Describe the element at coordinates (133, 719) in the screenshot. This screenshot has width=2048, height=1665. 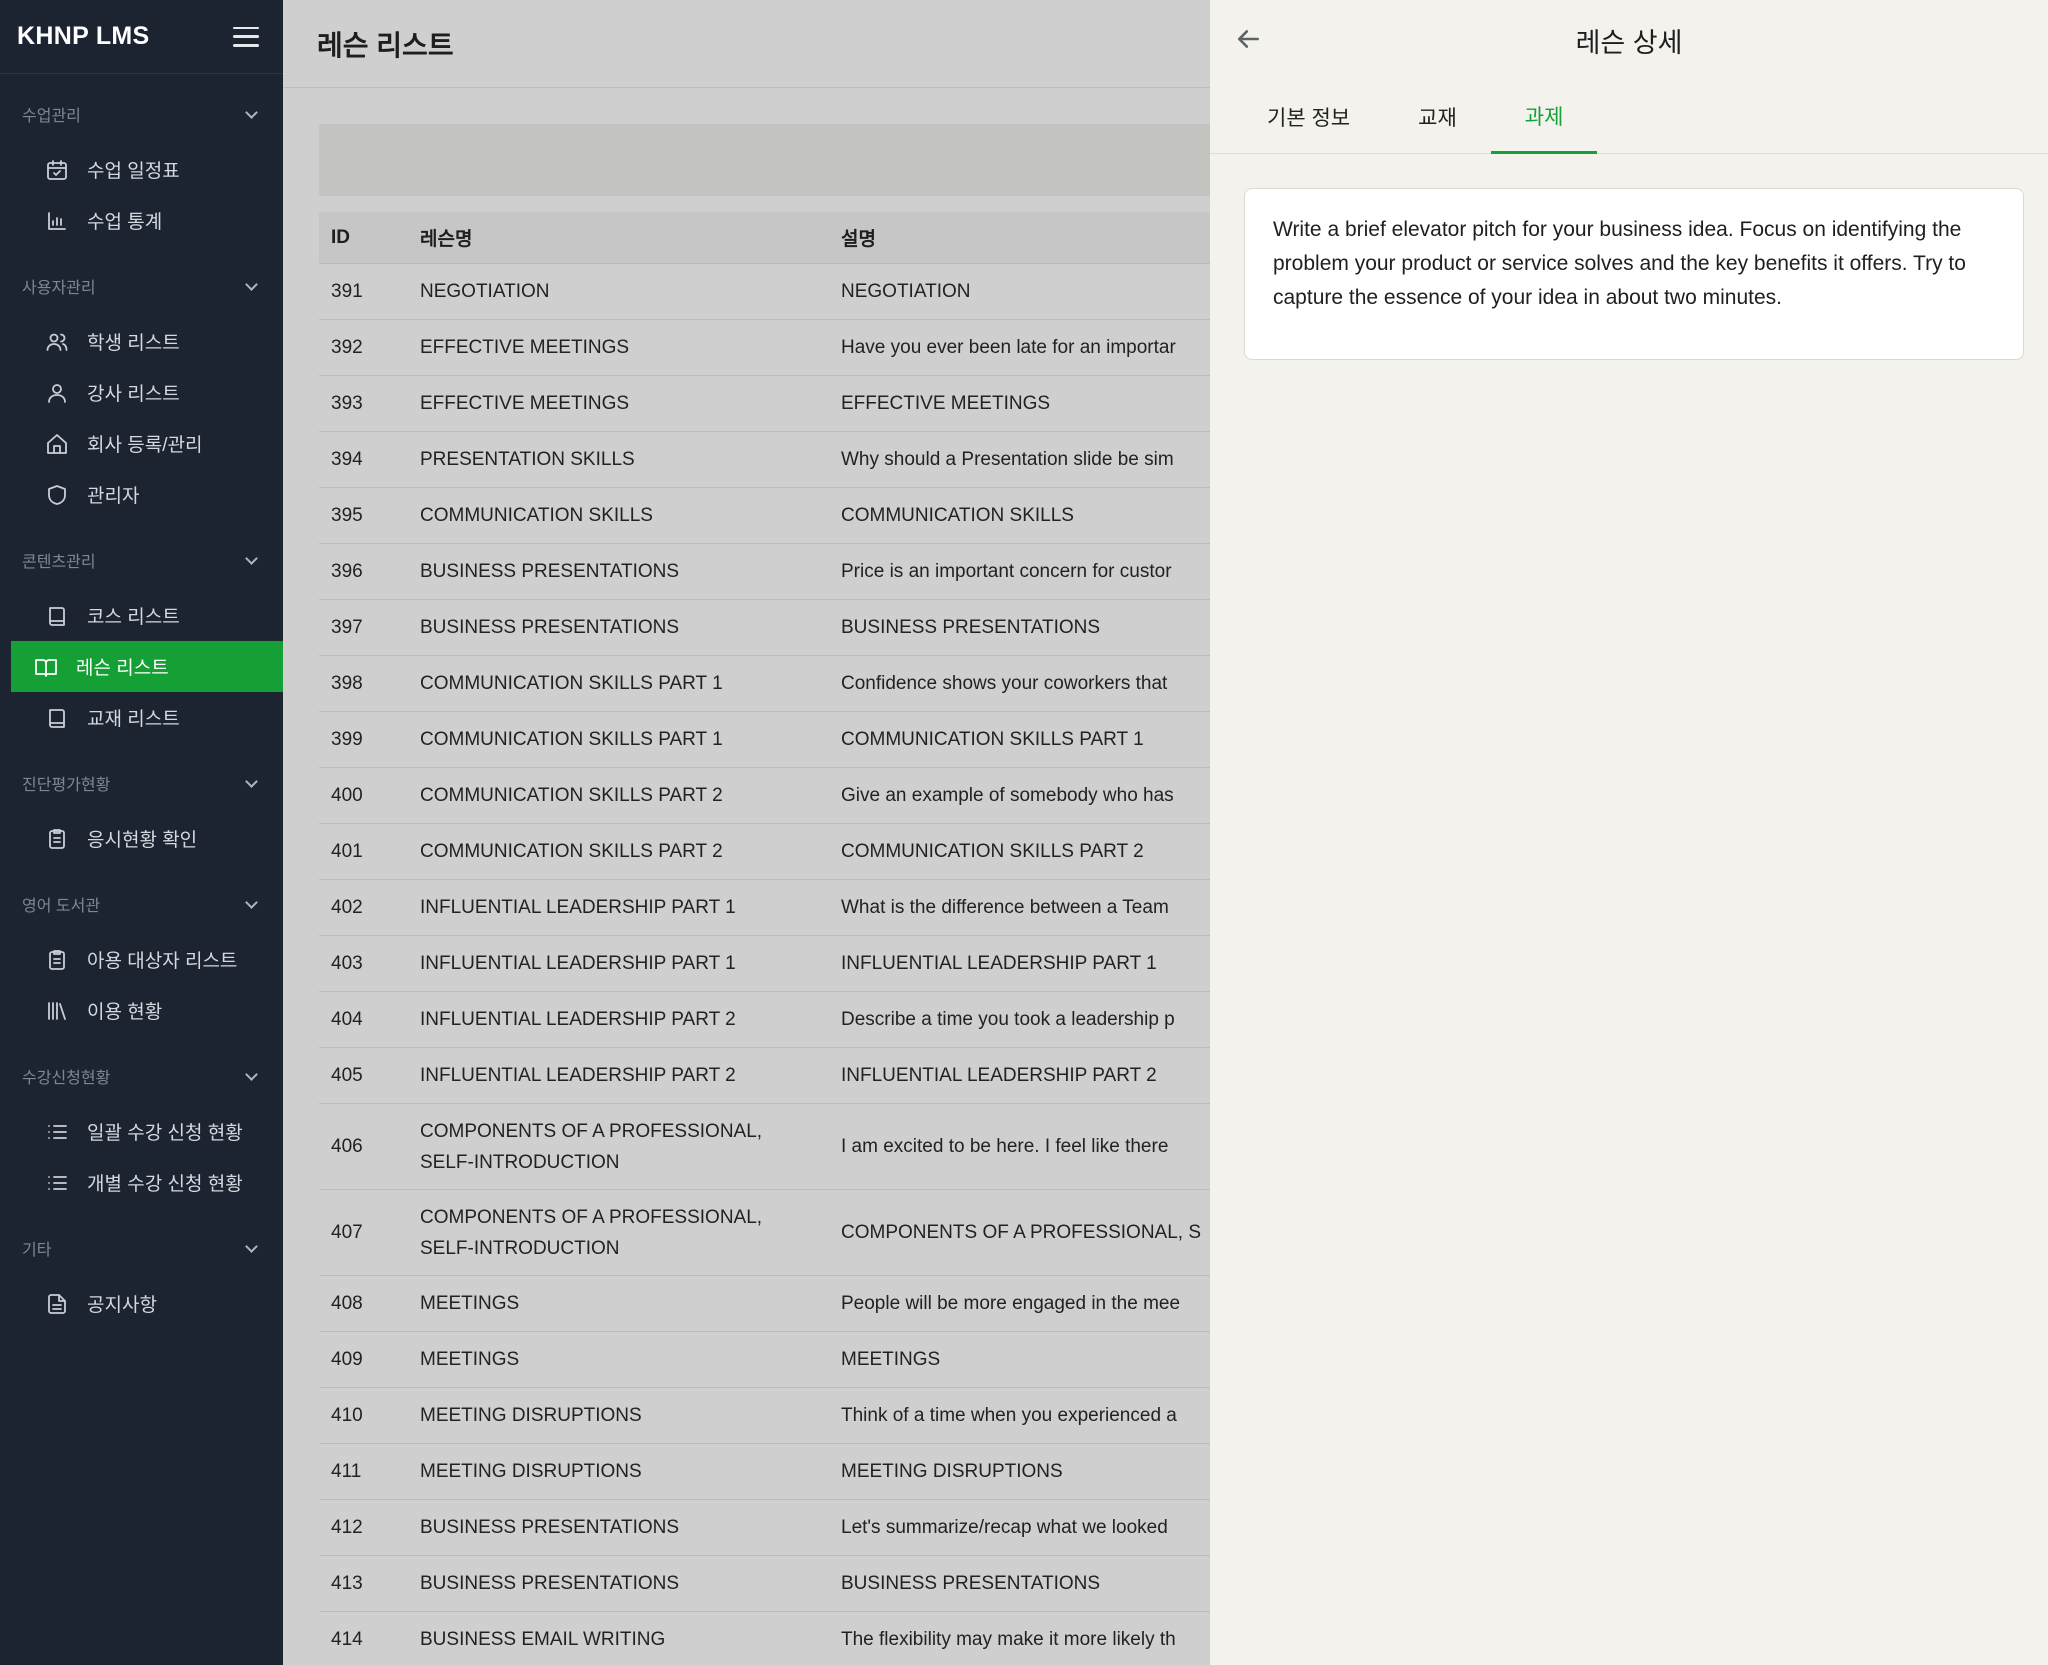
I see `sidebar-item-label: 교재 리스트` at that location.